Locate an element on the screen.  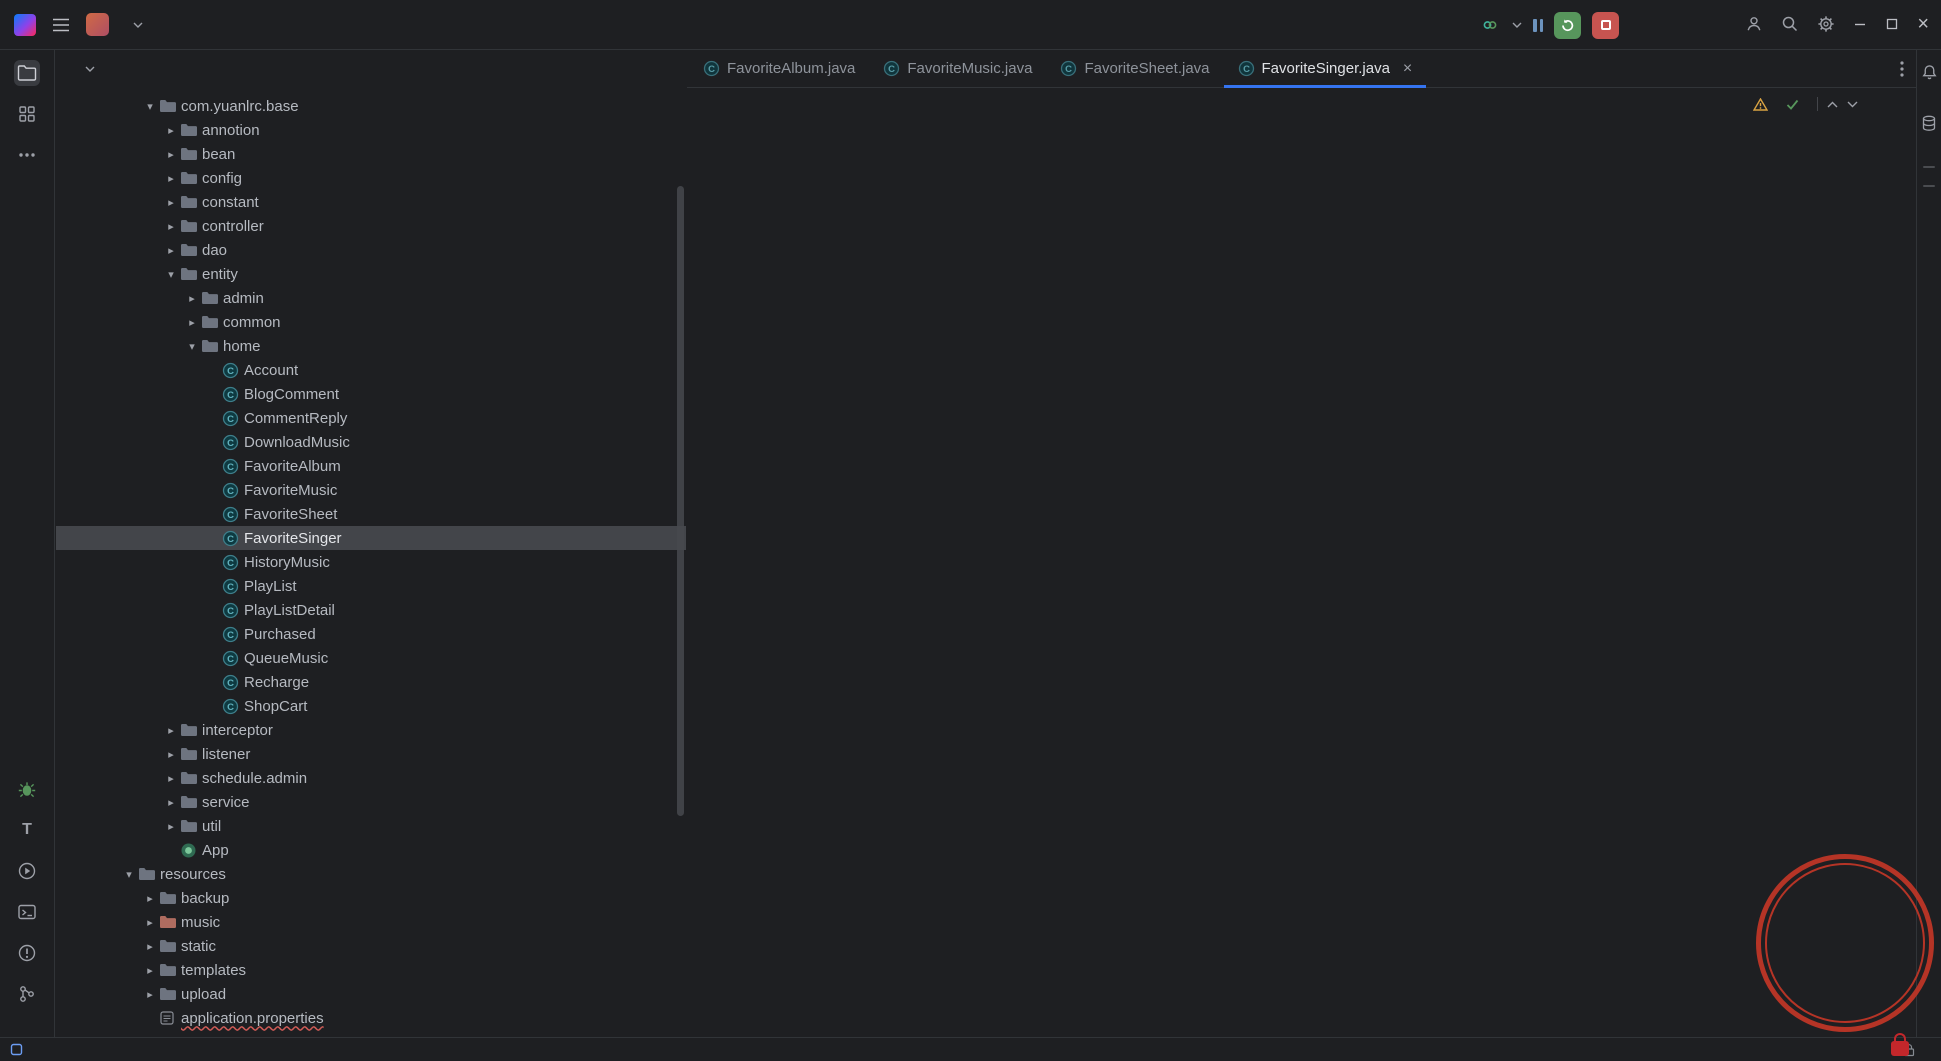
notifications-bell-icon is located at coordinates (1929, 72).